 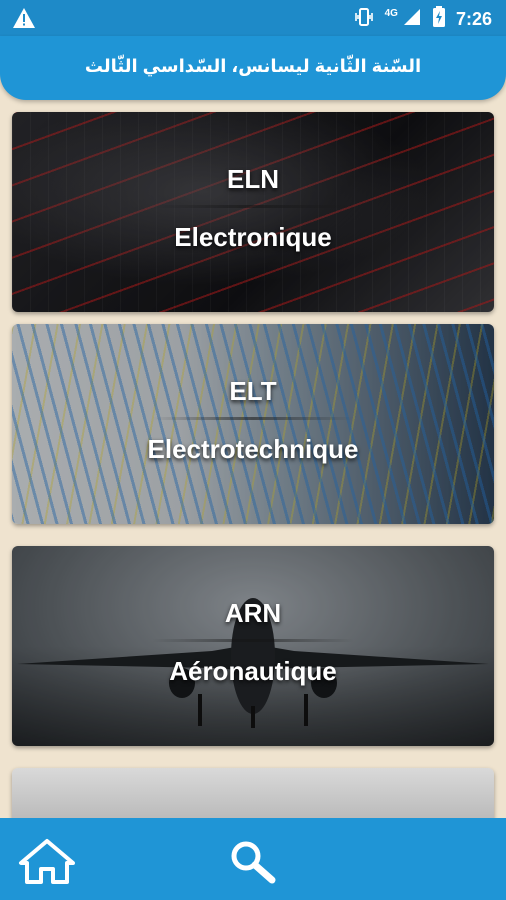 What do you see at coordinates (473, 19) in the screenshot?
I see `clock: 7:26` at bounding box center [473, 19].